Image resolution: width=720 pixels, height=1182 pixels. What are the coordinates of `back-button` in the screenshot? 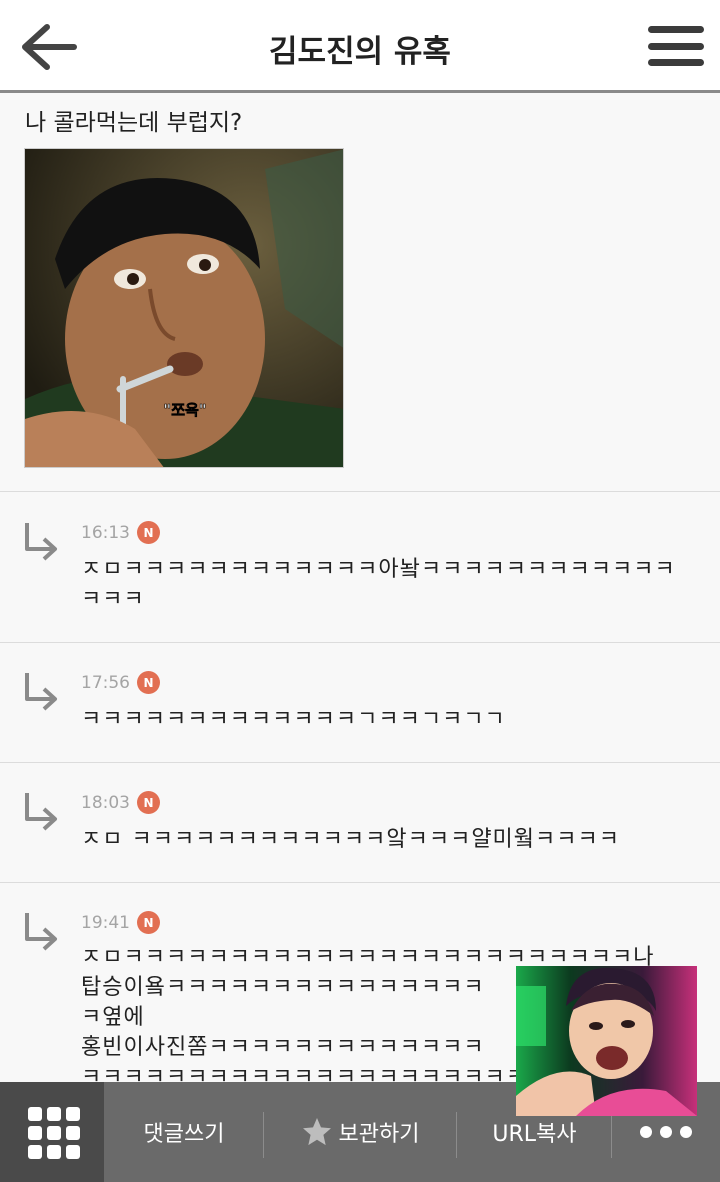 It's located at (47, 47).